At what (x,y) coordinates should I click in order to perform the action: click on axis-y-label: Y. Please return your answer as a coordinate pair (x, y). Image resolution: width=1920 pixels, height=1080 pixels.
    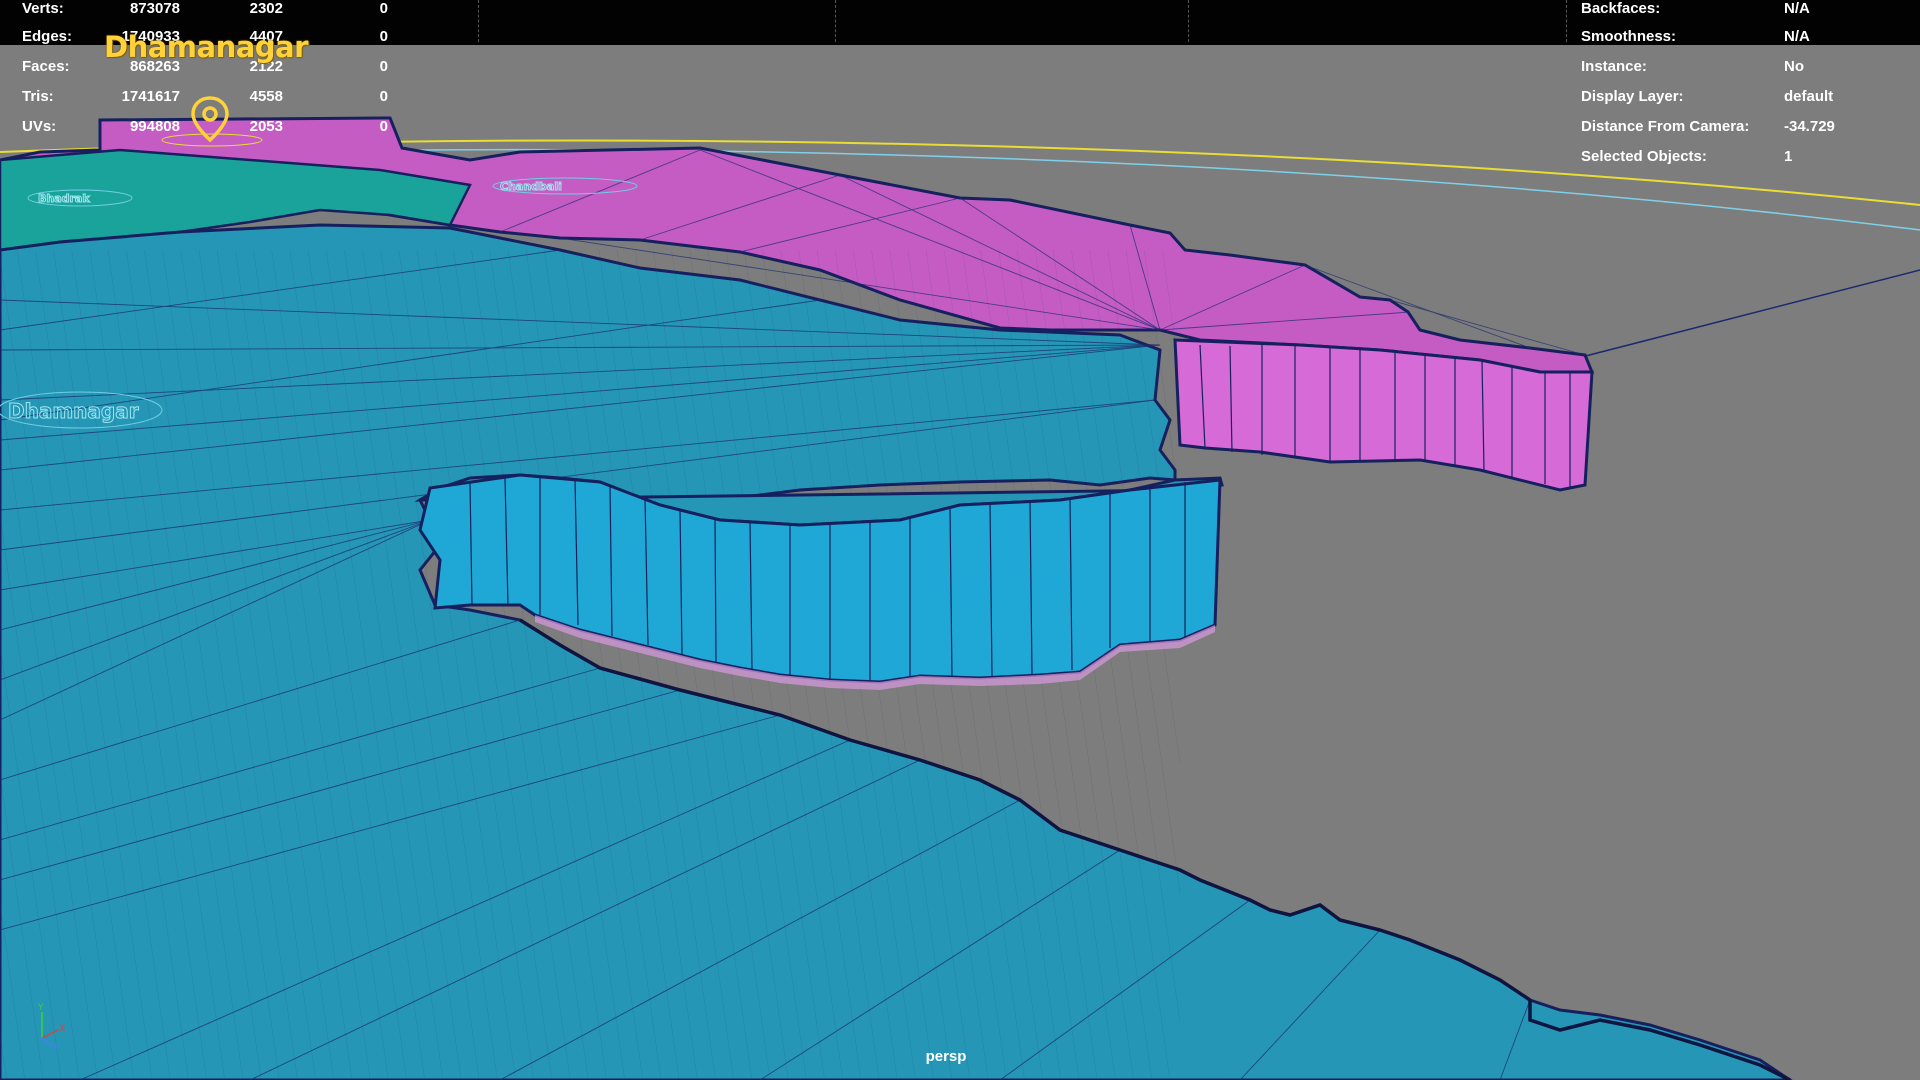
    Looking at the image, I should click on (40, 1008).